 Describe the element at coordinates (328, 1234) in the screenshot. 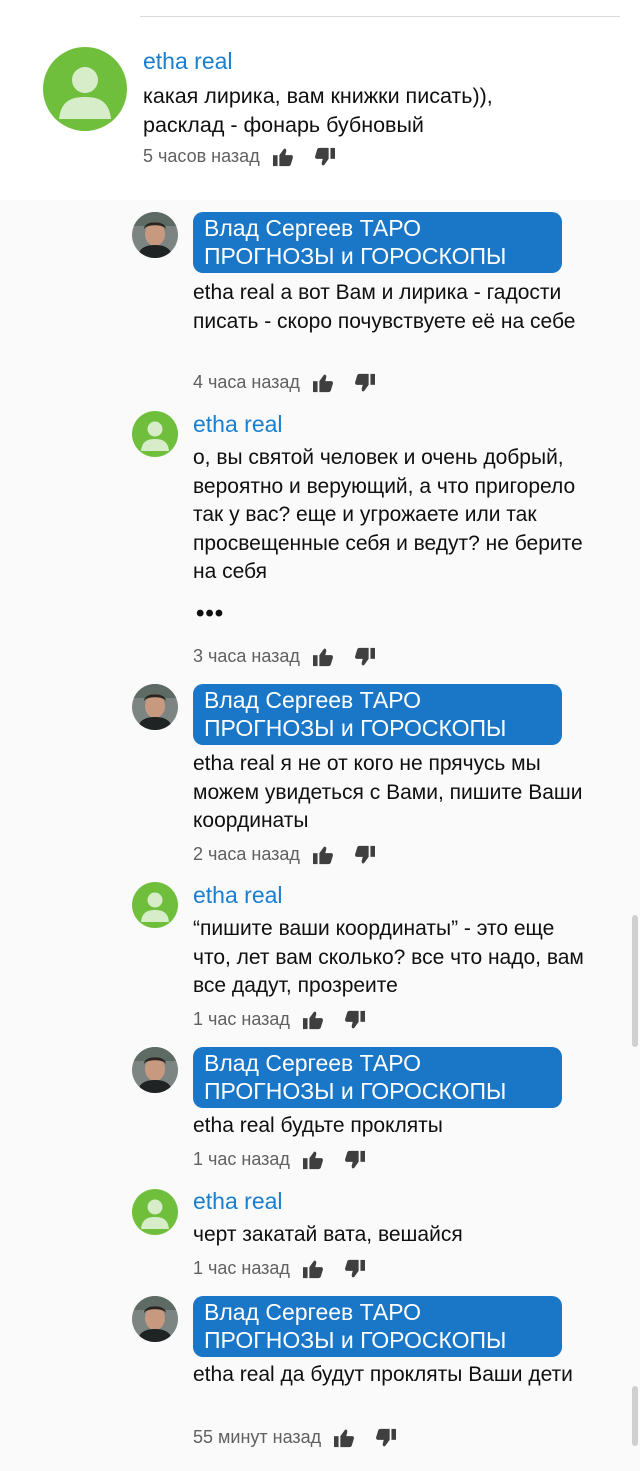

I see `reply-text: черт закатай вата, вешайся` at that location.